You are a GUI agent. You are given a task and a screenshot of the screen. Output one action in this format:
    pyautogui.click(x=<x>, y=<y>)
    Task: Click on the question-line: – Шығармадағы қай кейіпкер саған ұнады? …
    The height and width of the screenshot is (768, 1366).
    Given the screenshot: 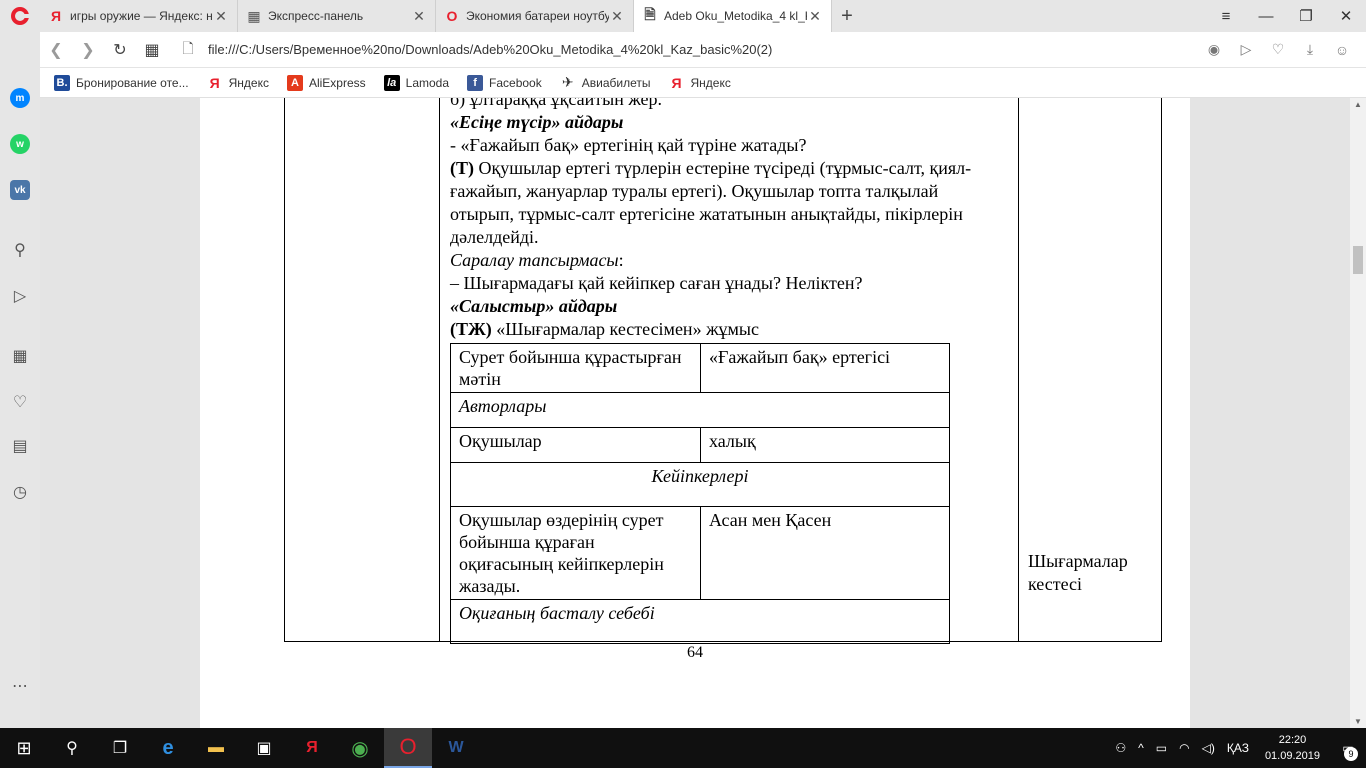 What is the action you would take?
    pyautogui.click(x=656, y=283)
    